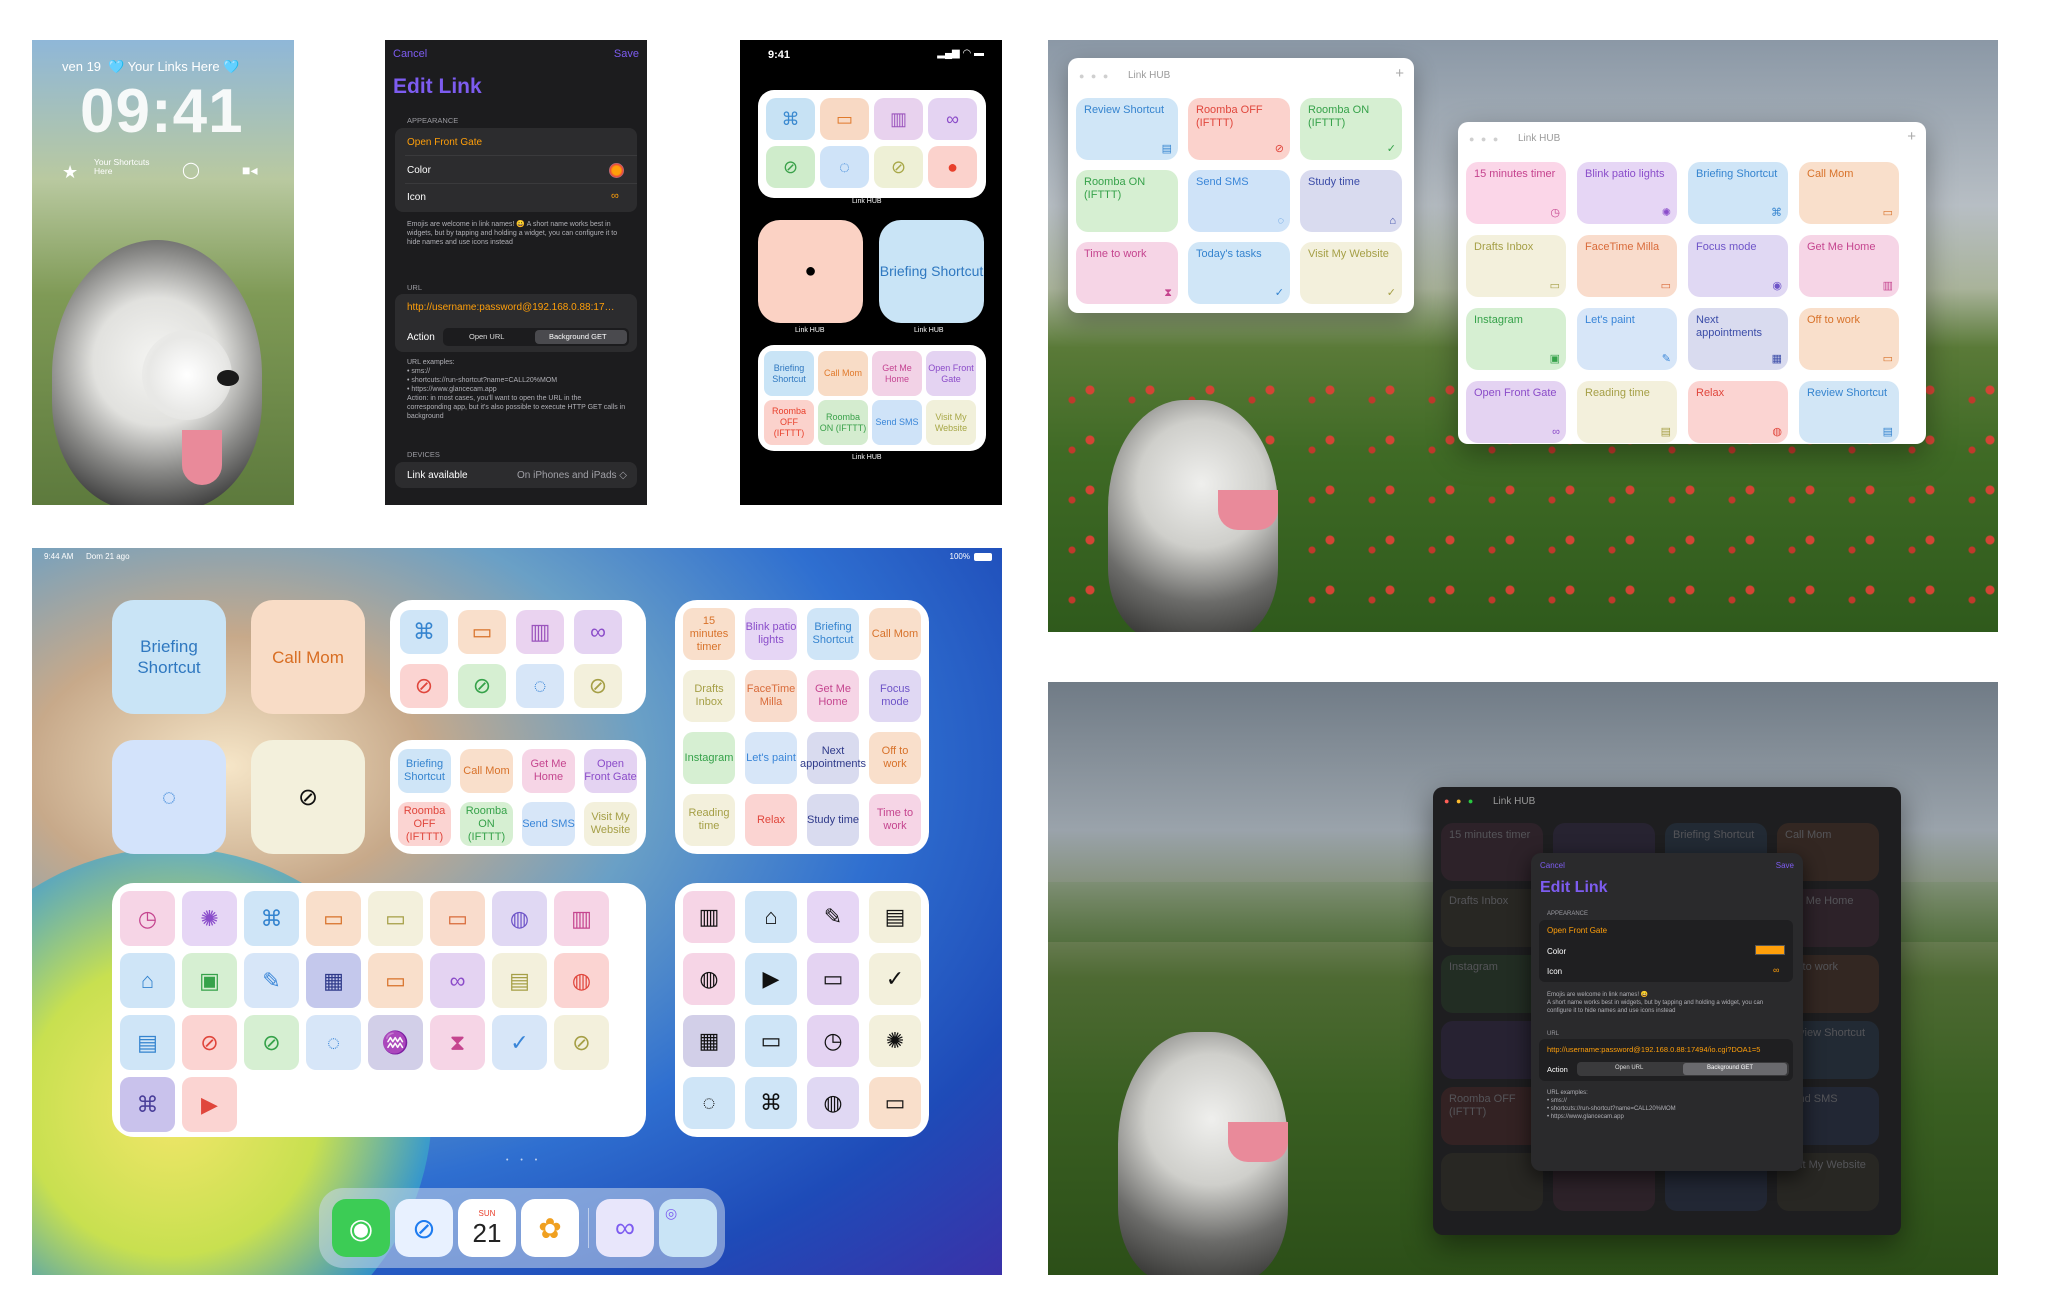 The height and width of the screenshot is (1308, 2048). Describe the element at coordinates (610, 771) in the screenshot. I see `link-open-front-gate: Open Front Gate` at that location.